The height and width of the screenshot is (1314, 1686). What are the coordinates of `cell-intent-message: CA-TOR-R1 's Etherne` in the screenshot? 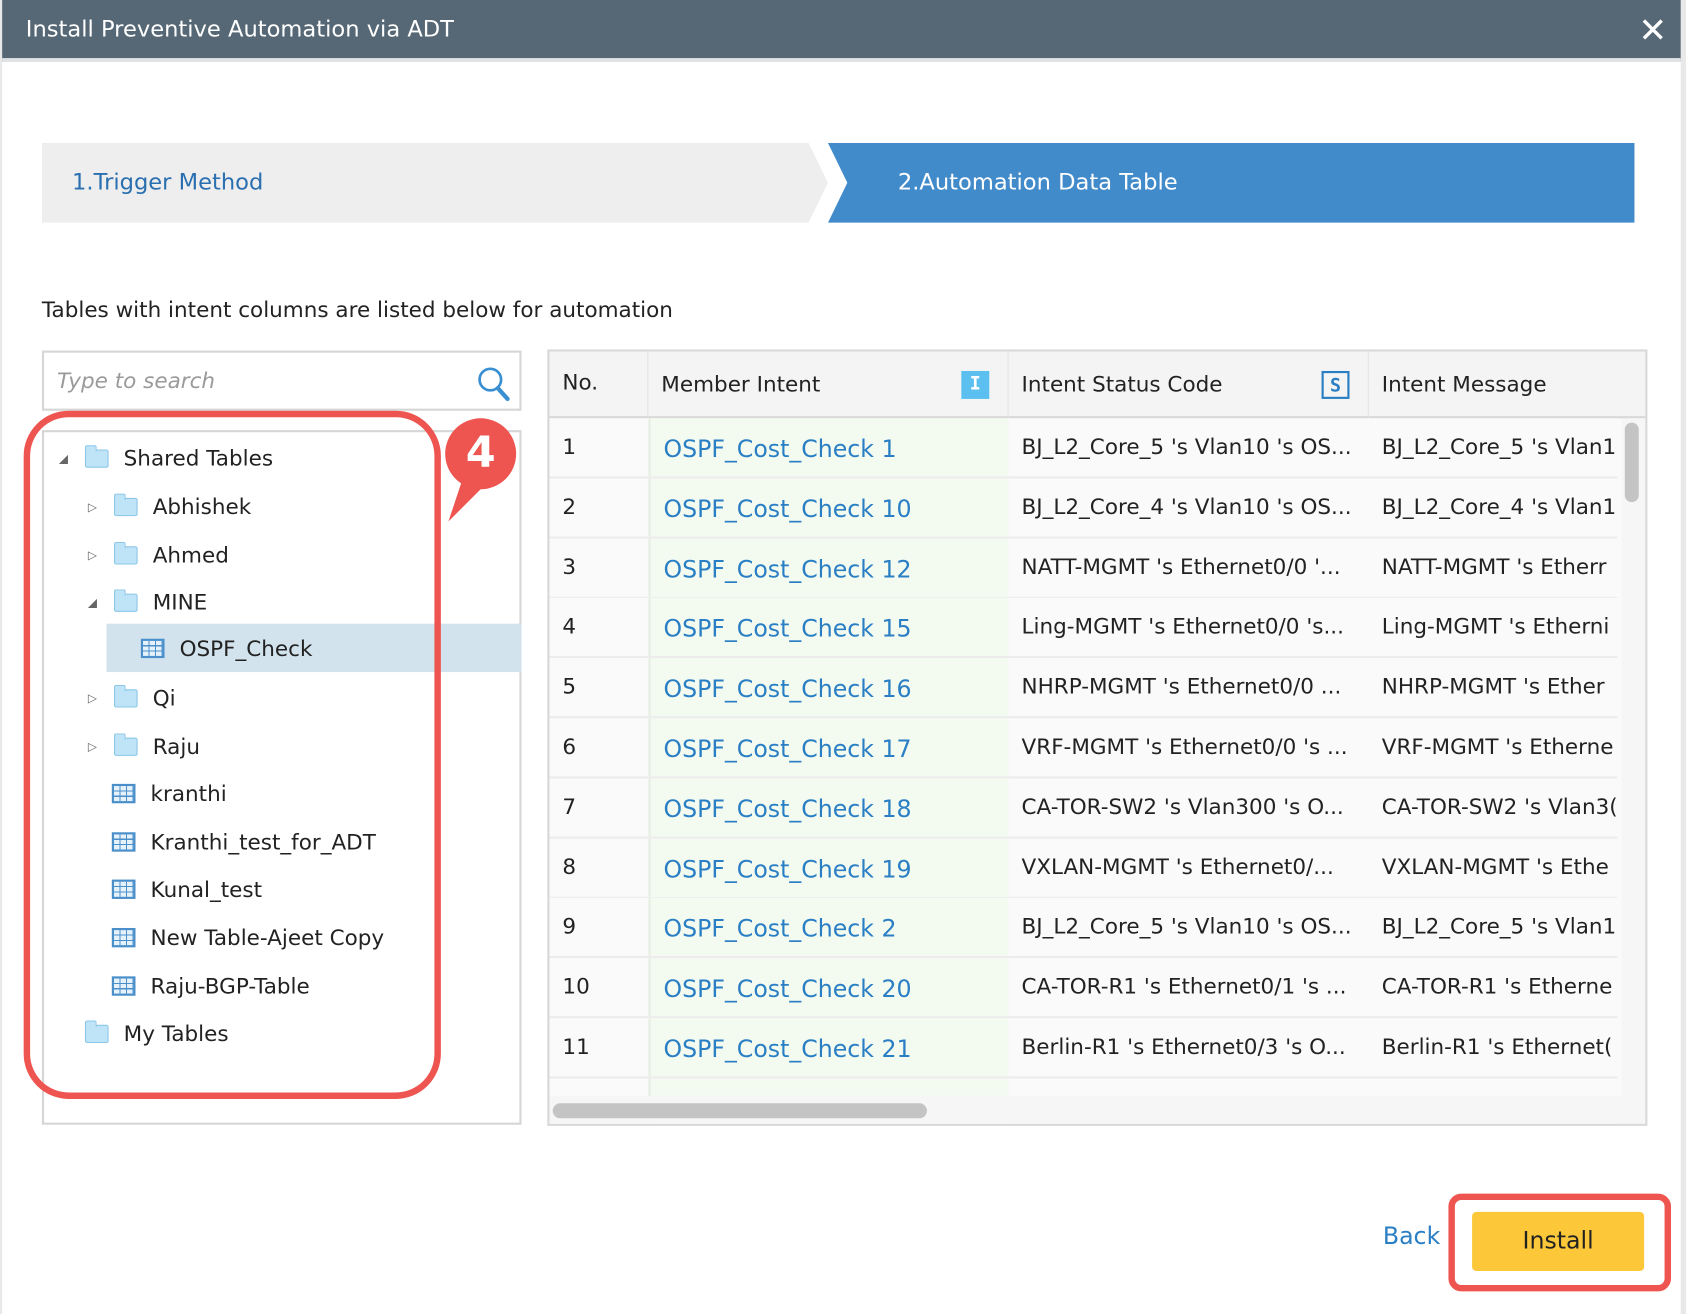 It's located at (1497, 986).